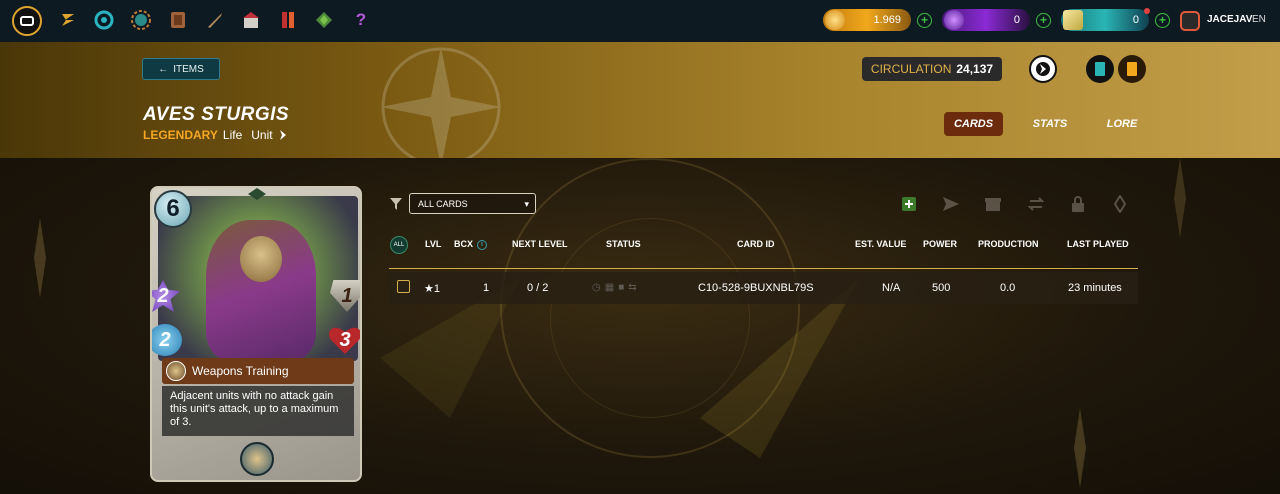 The width and height of the screenshot is (1280, 494). What do you see at coordinates (176, 371) in the screenshot?
I see `weapons-training-icon` at bounding box center [176, 371].